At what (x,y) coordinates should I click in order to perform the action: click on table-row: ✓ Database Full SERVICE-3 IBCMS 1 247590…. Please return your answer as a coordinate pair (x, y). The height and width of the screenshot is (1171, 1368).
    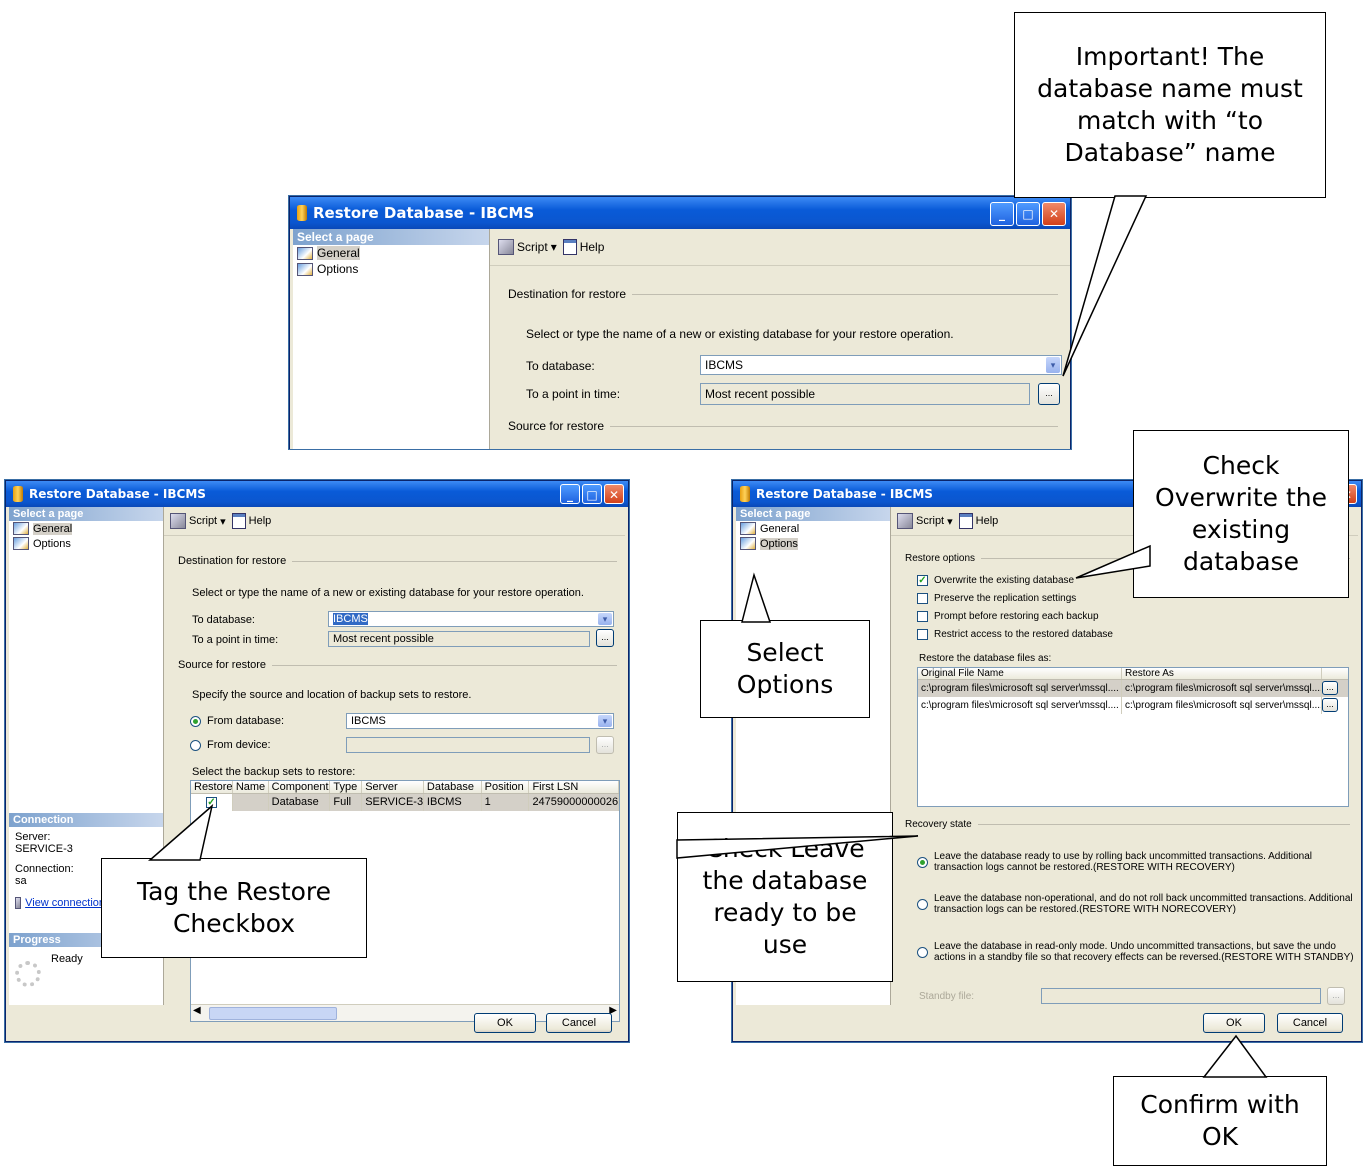
    Looking at the image, I should click on (405, 802).